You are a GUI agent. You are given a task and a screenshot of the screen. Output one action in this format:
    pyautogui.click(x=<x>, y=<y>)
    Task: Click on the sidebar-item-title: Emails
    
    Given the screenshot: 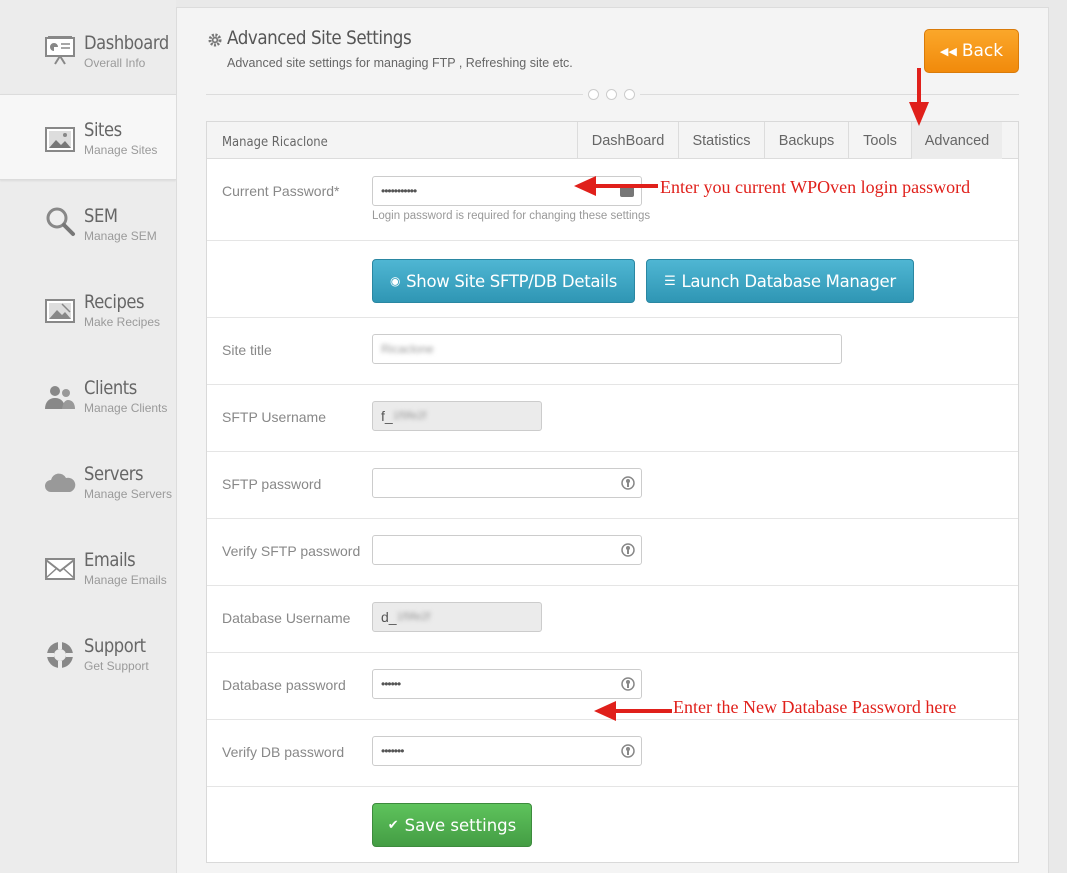 What is the action you would take?
    pyautogui.click(x=110, y=560)
    